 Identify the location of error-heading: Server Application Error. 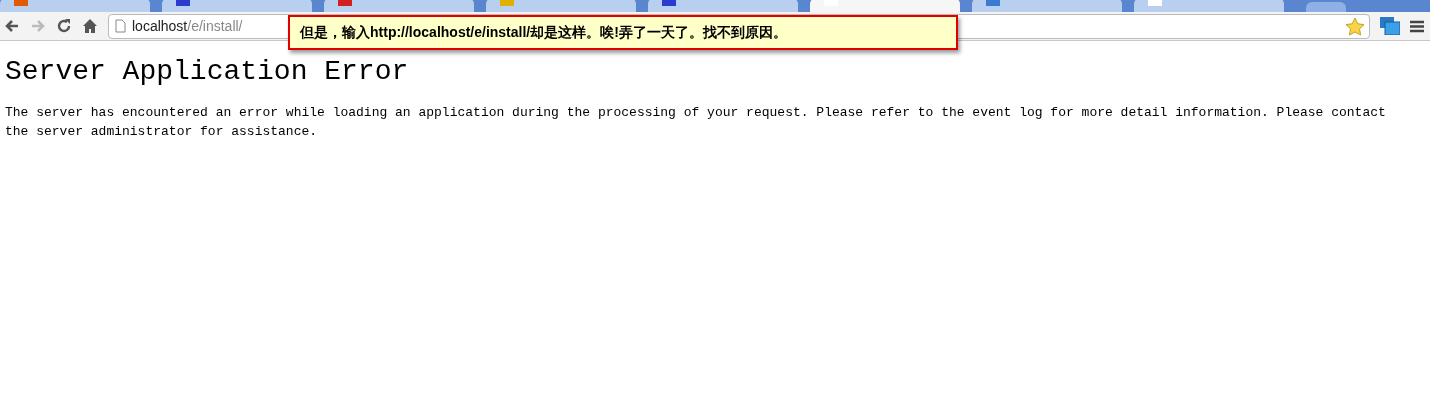
(207, 72).